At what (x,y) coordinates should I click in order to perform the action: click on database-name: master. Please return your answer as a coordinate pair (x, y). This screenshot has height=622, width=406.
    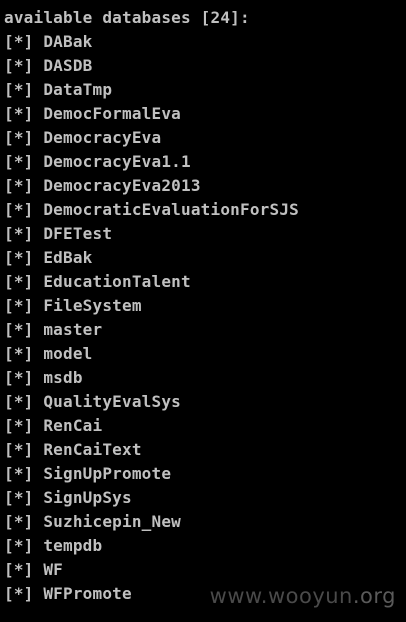
    Looking at the image, I should click on (73, 329).